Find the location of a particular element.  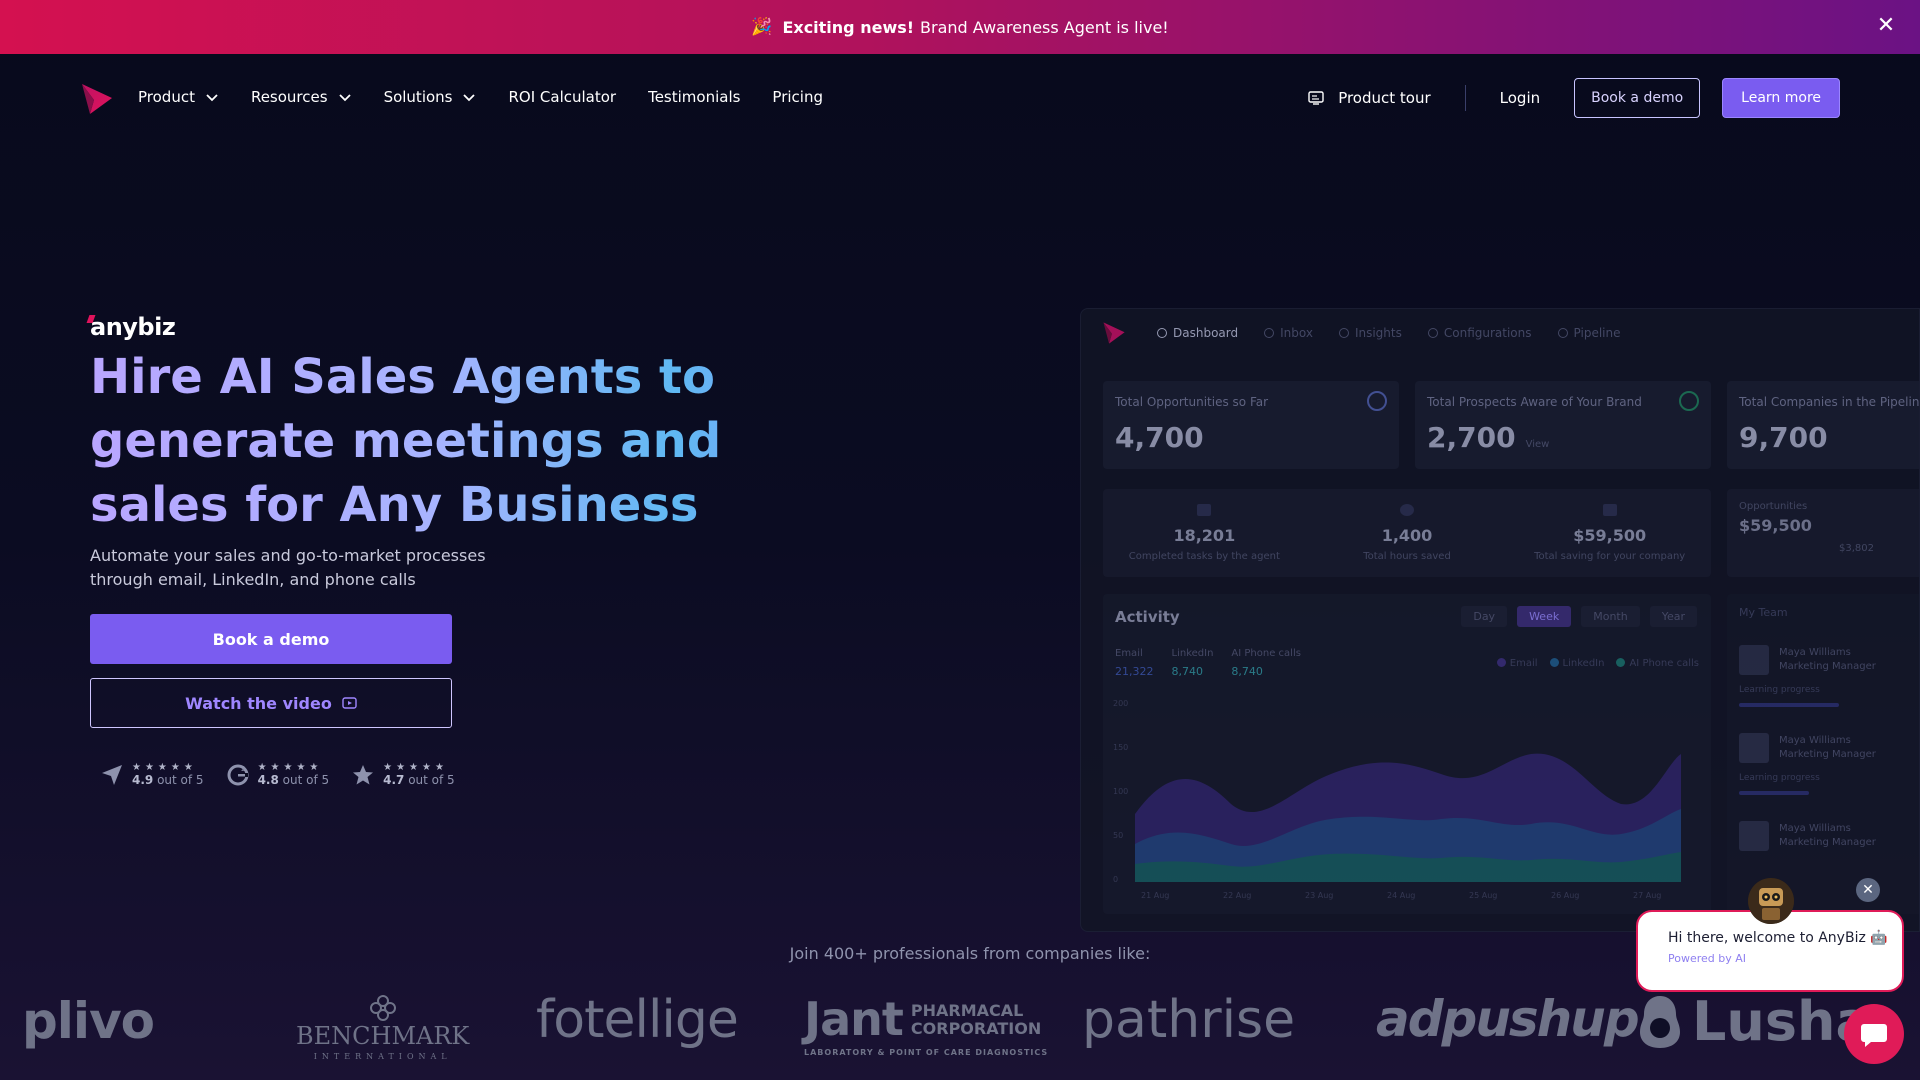

stat-value: $59,500 is located at coordinates (1610, 535).